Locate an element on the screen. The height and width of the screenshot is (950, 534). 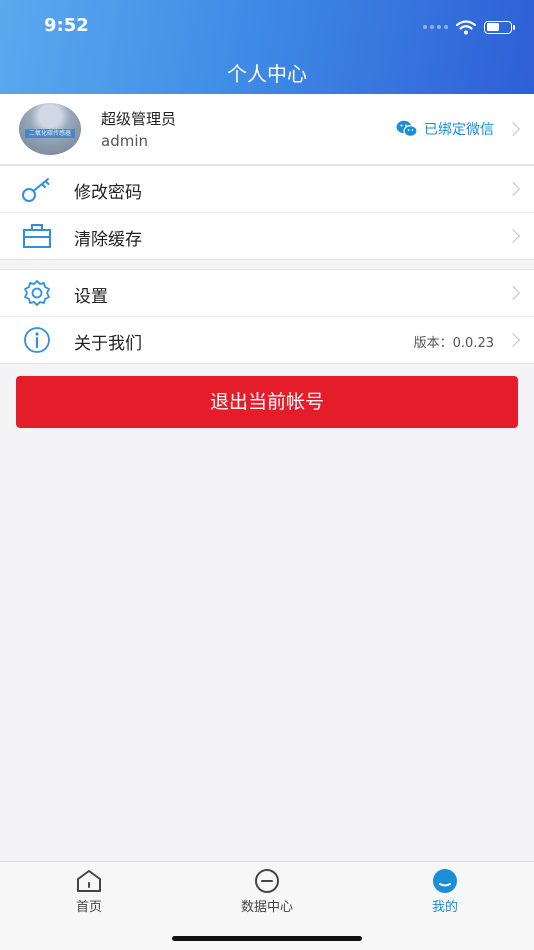
profile-name: 超级管理员 is located at coordinates (139, 119).